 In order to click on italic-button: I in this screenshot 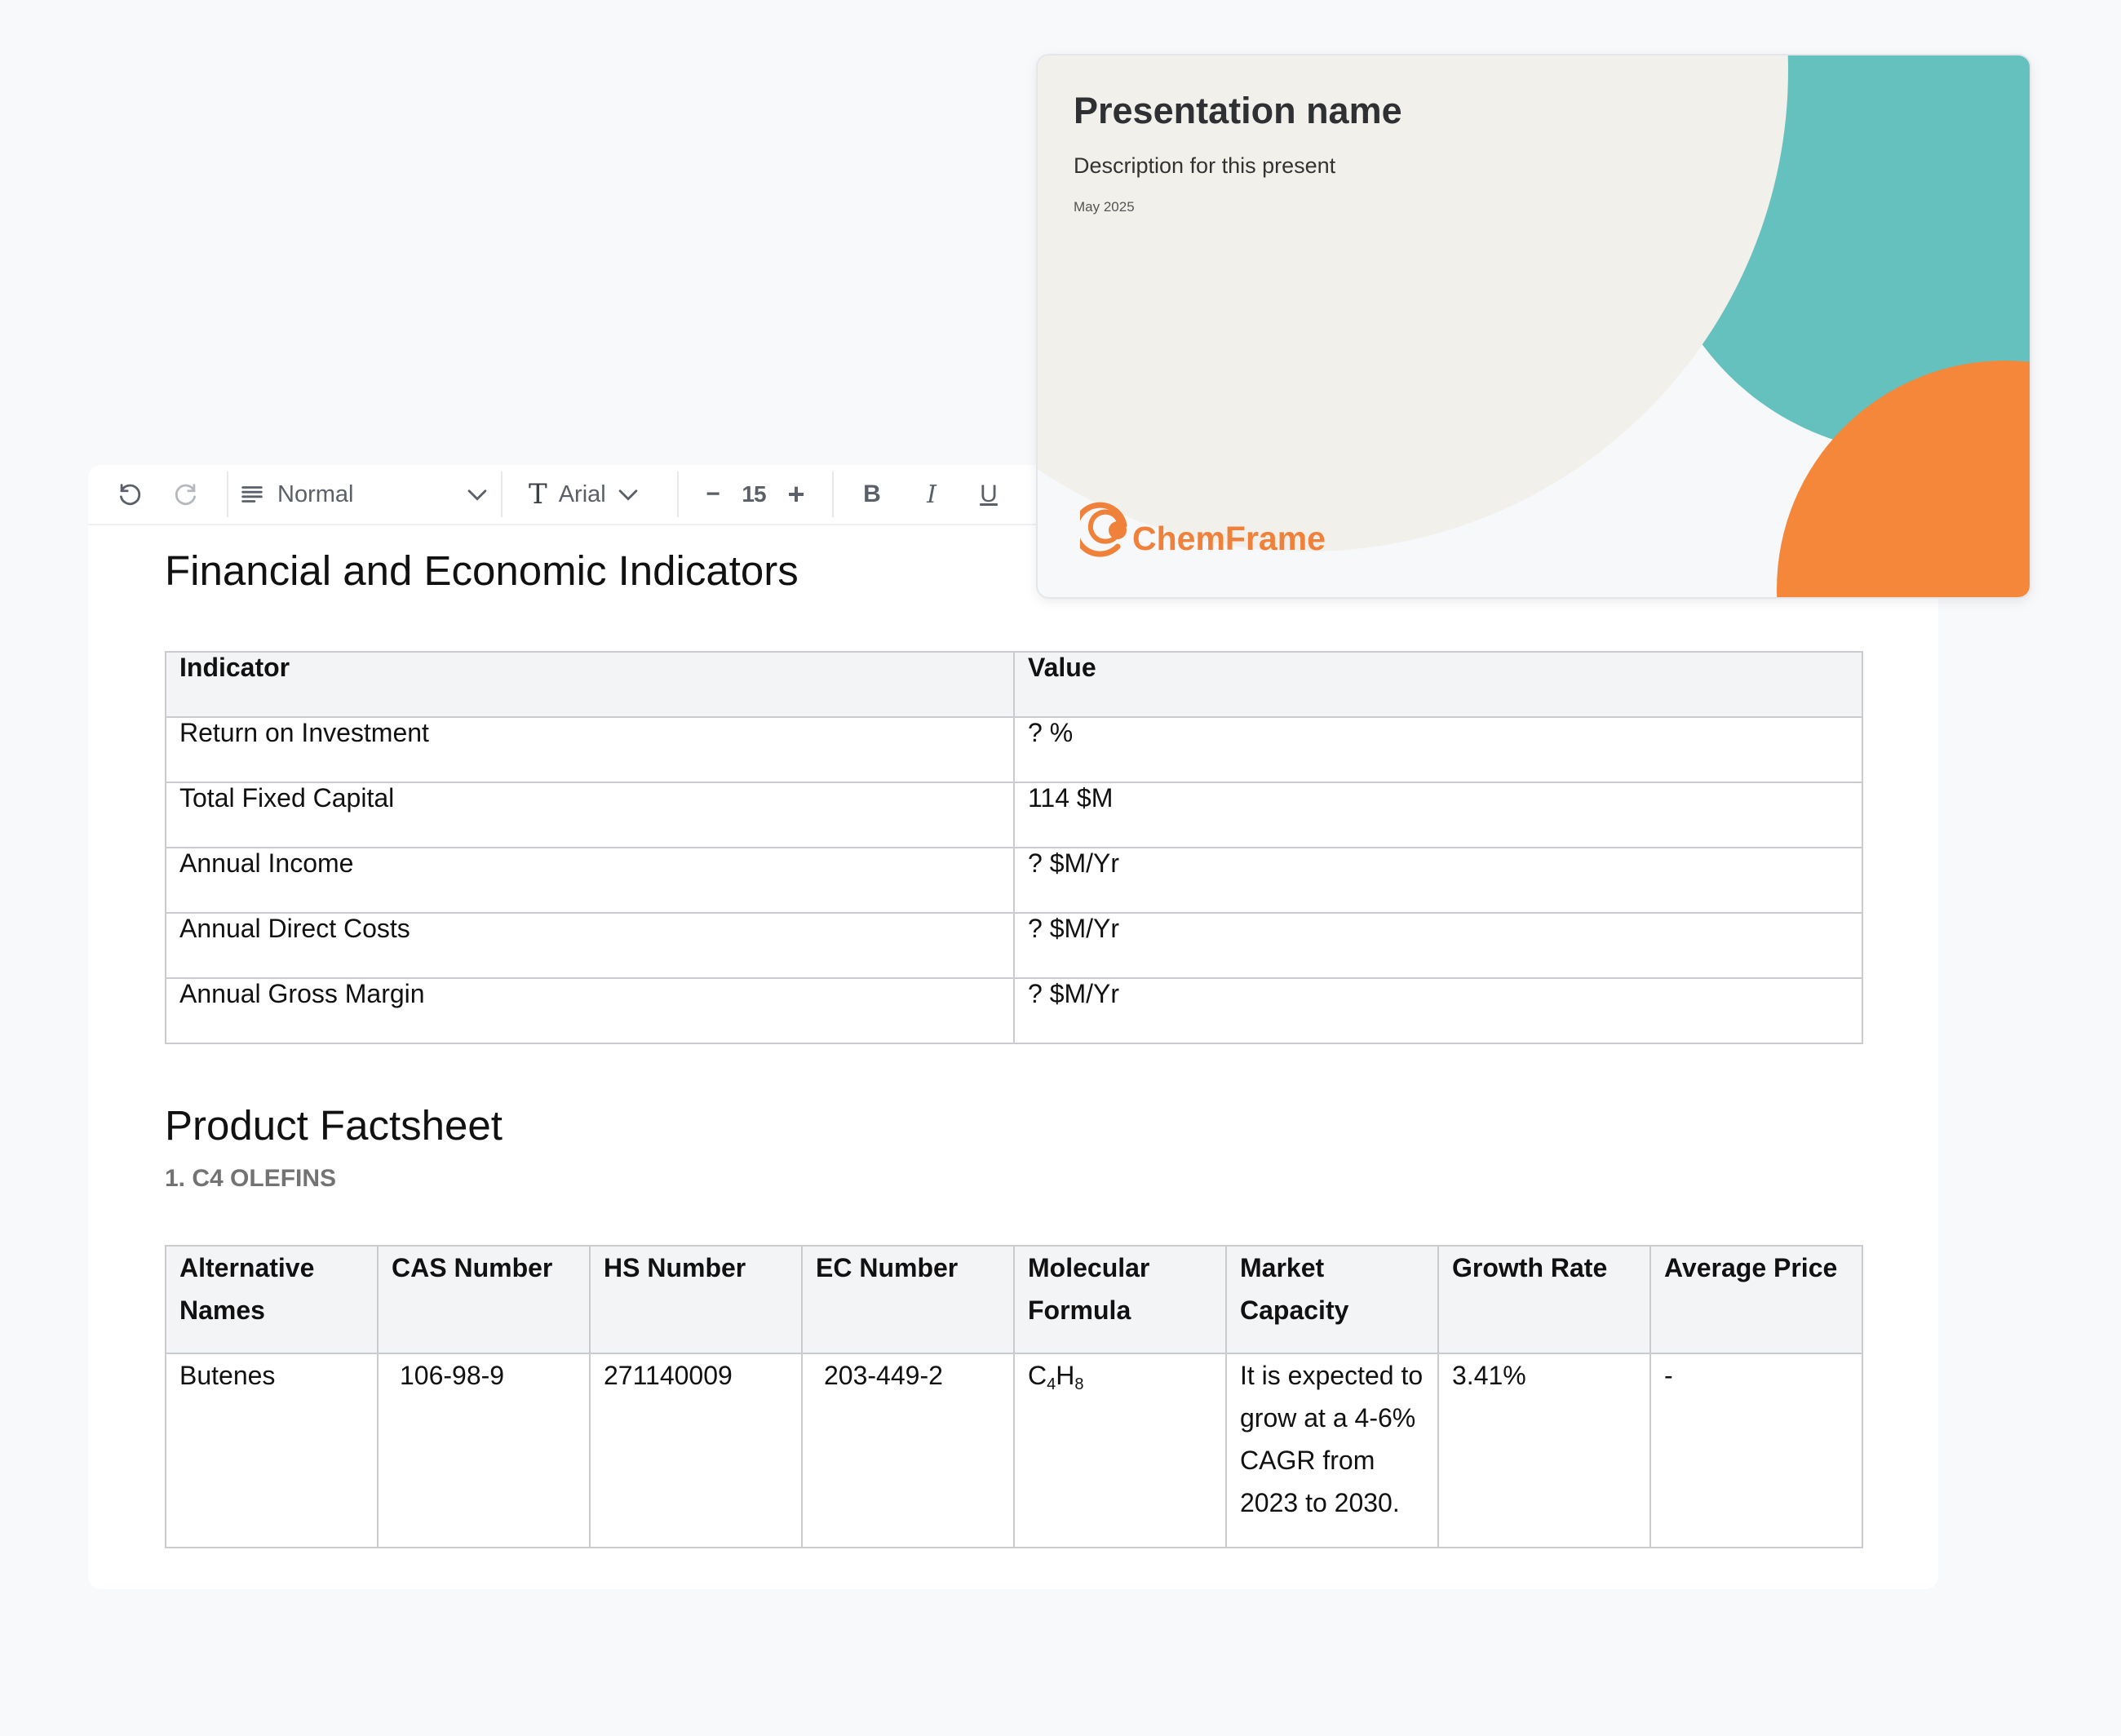, I will do `click(932, 494)`.